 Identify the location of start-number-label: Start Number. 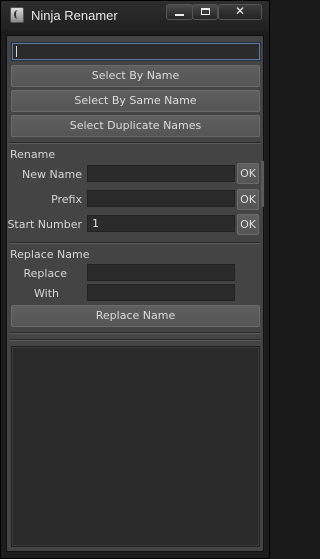
(44, 224).